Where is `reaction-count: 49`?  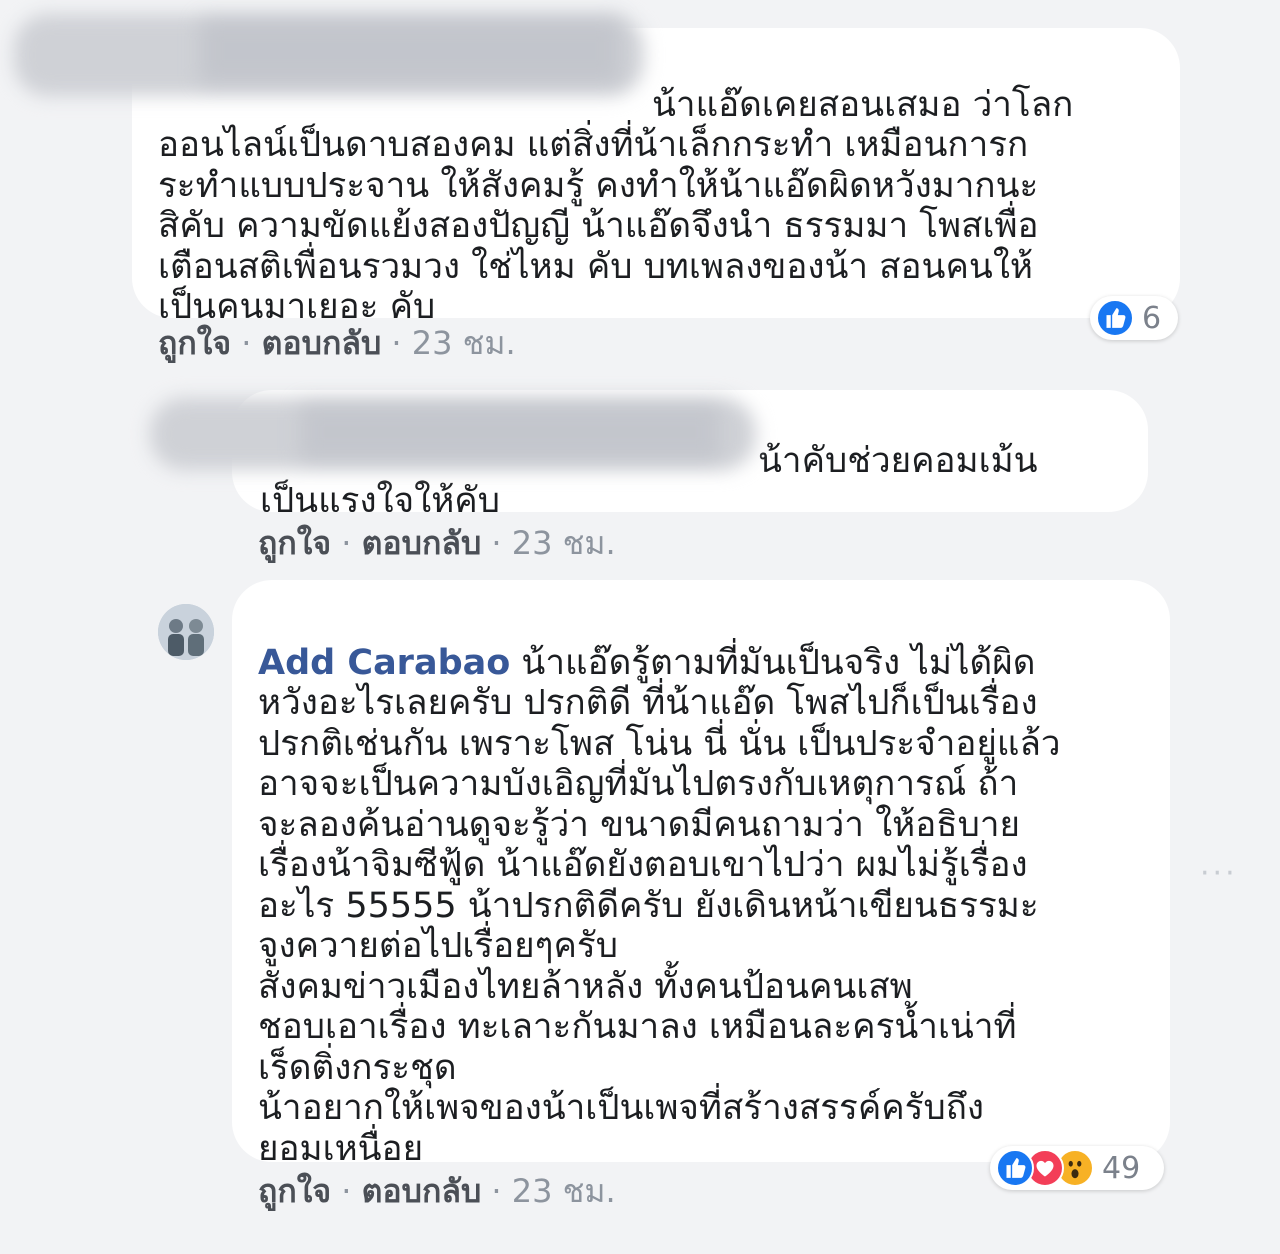 reaction-count: 49 is located at coordinates (1121, 1168).